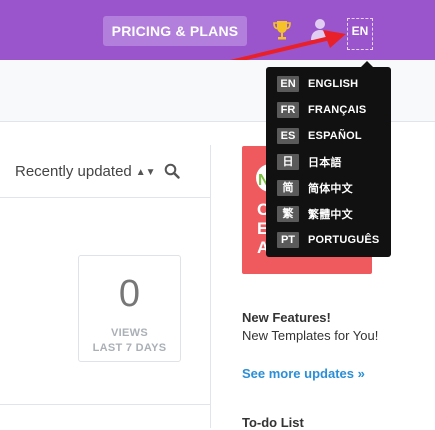  I want to click on projects-toolbar: Recently updated ▲▼, so click(105, 171).